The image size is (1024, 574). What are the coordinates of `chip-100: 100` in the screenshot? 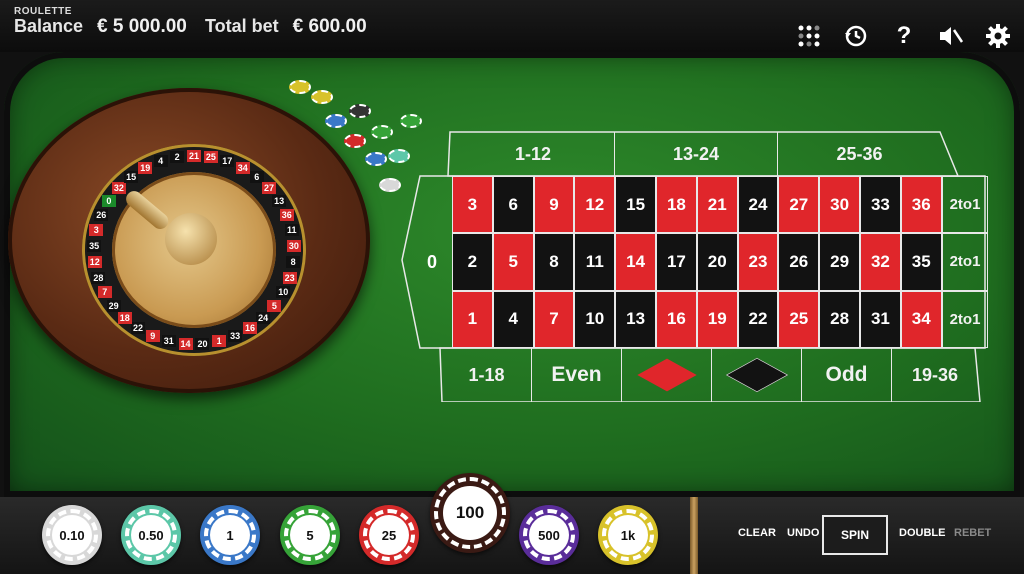 It's located at (470, 513).